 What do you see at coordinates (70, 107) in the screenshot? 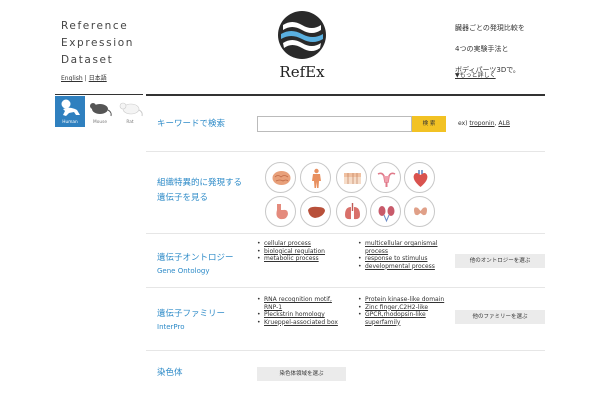
I see `human-baby-icon` at bounding box center [70, 107].